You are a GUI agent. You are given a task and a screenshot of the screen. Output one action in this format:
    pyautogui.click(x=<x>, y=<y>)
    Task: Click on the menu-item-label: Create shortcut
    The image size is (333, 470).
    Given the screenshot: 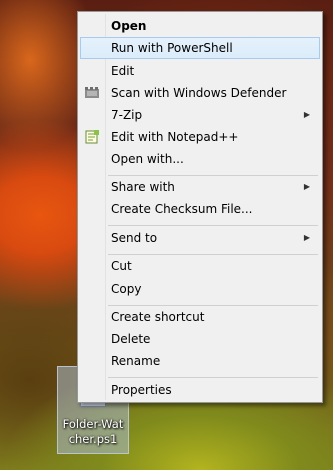 What is the action you would take?
    pyautogui.click(x=158, y=317)
    